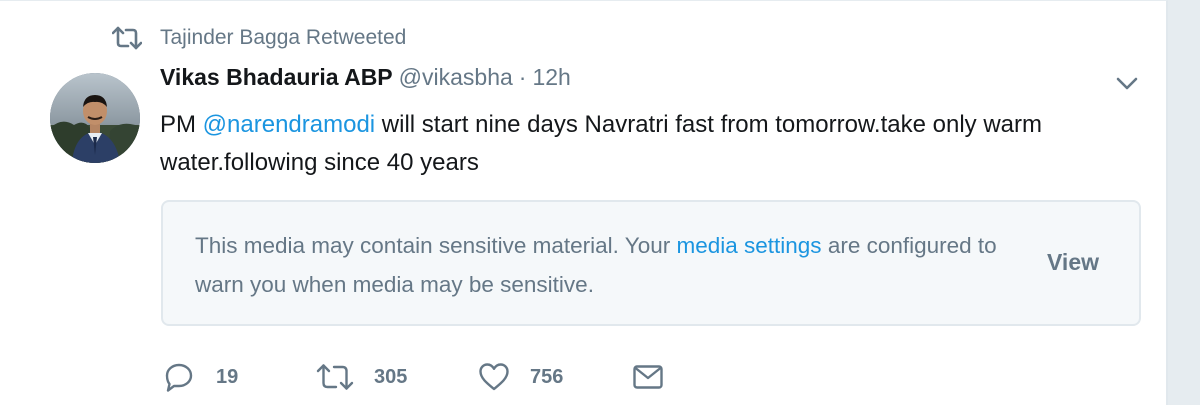  I want to click on reply-count: 19, so click(227, 376).